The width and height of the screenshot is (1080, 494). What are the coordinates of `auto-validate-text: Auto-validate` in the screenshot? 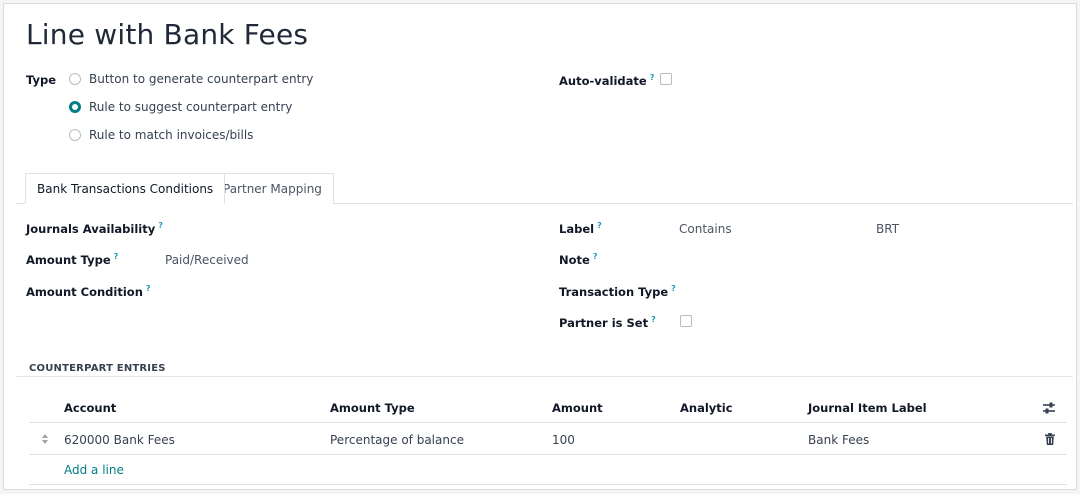 It's located at (603, 80).